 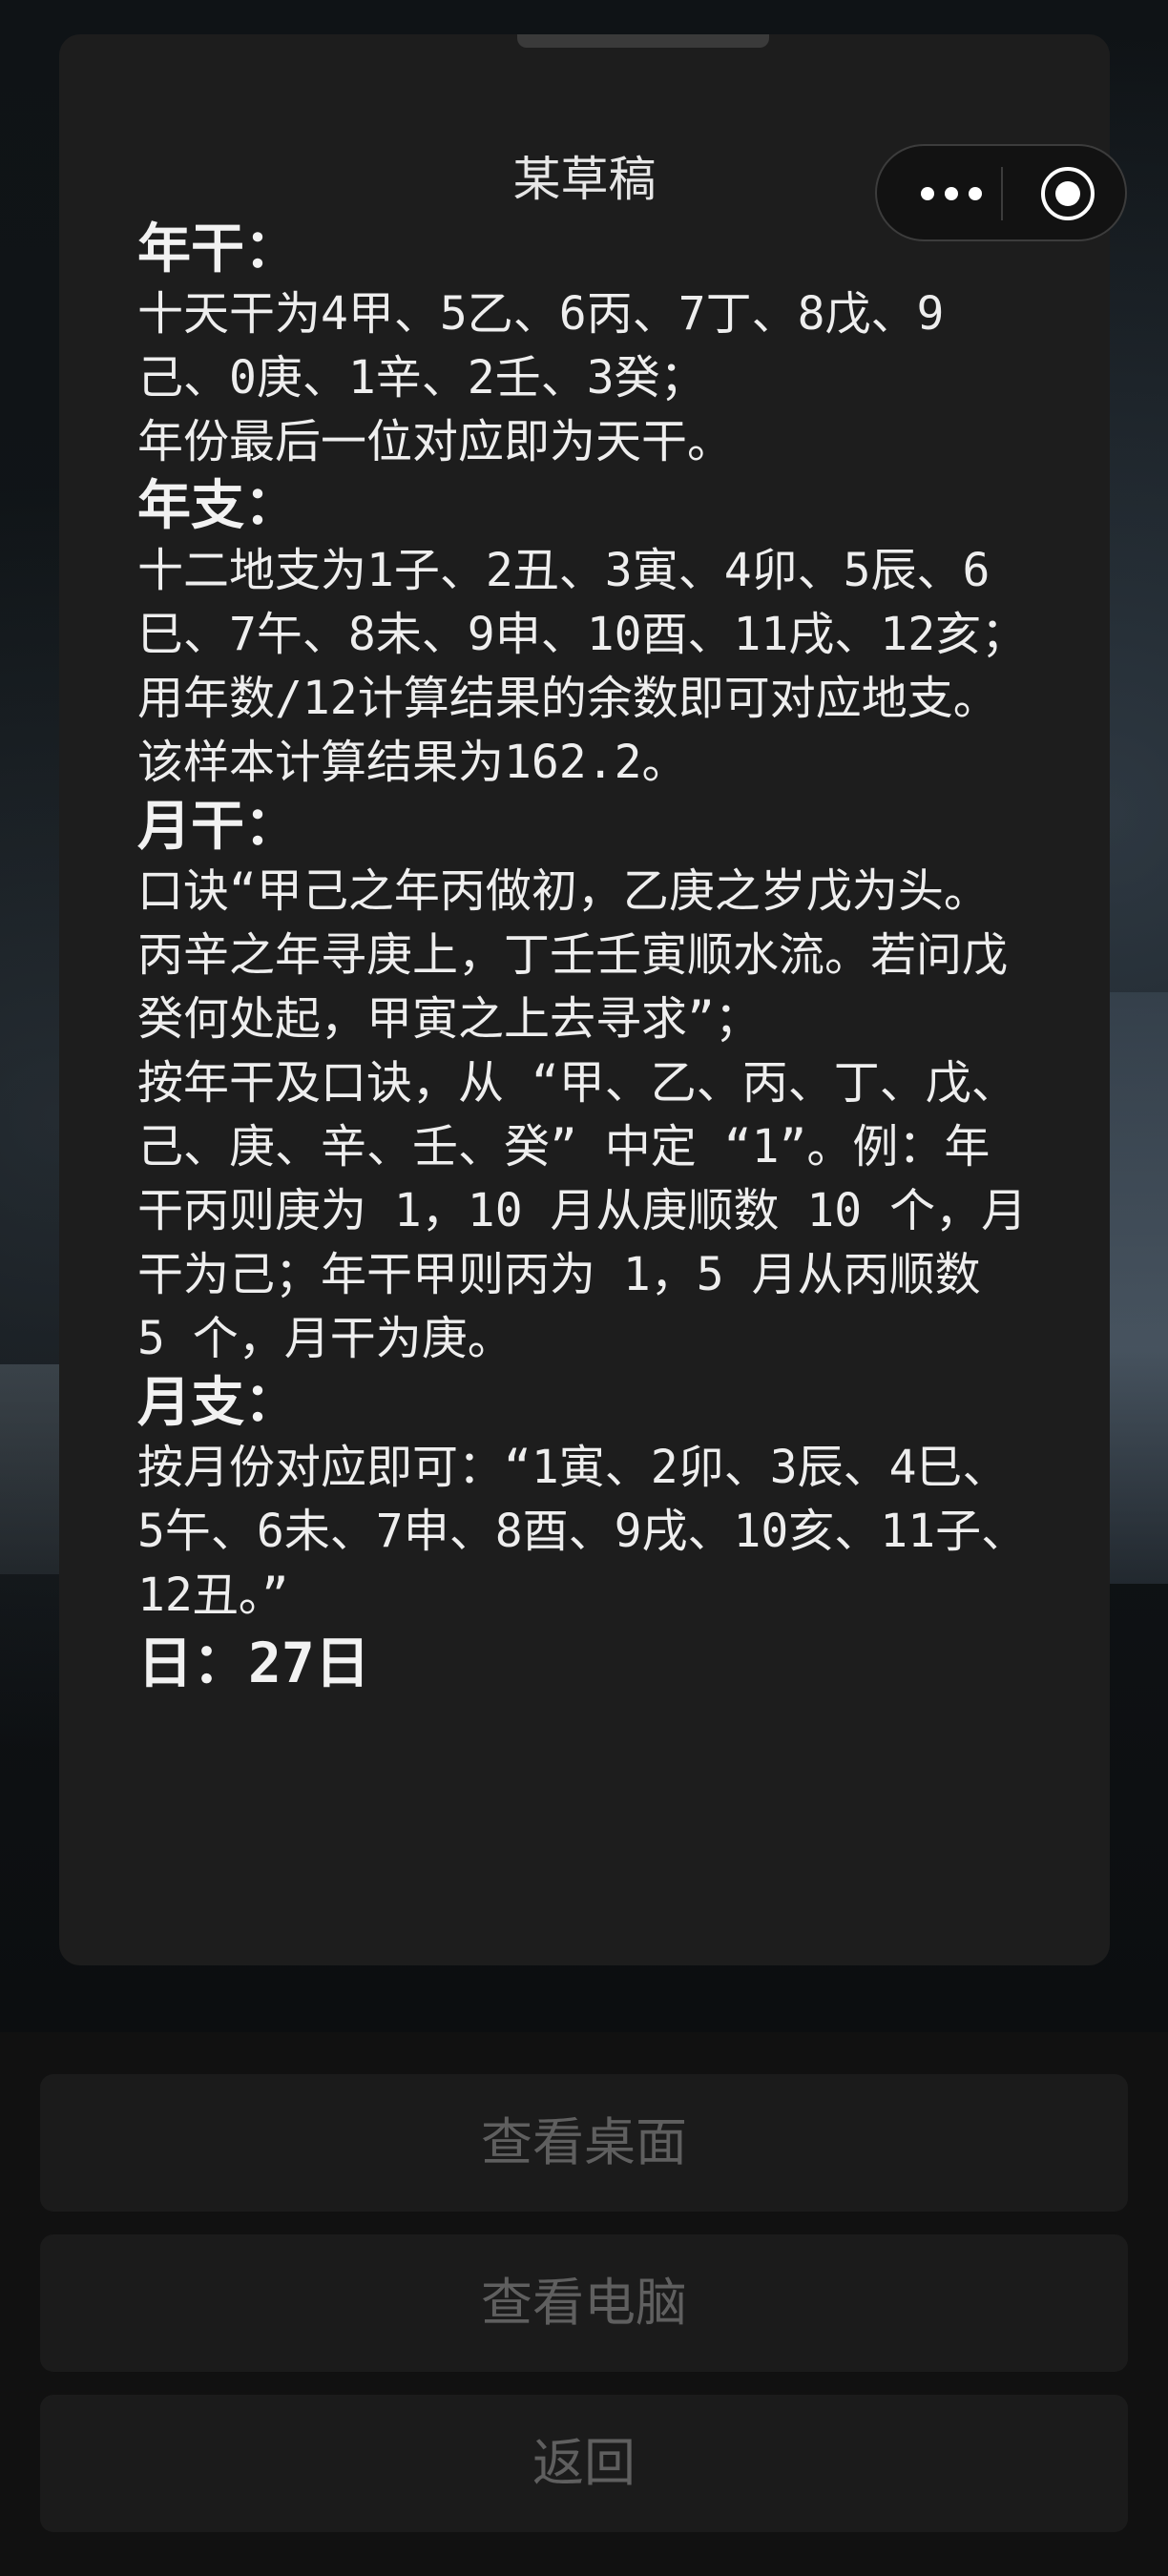 What do you see at coordinates (253, 1663) in the screenshot?
I see `day-line: 日：27日` at bounding box center [253, 1663].